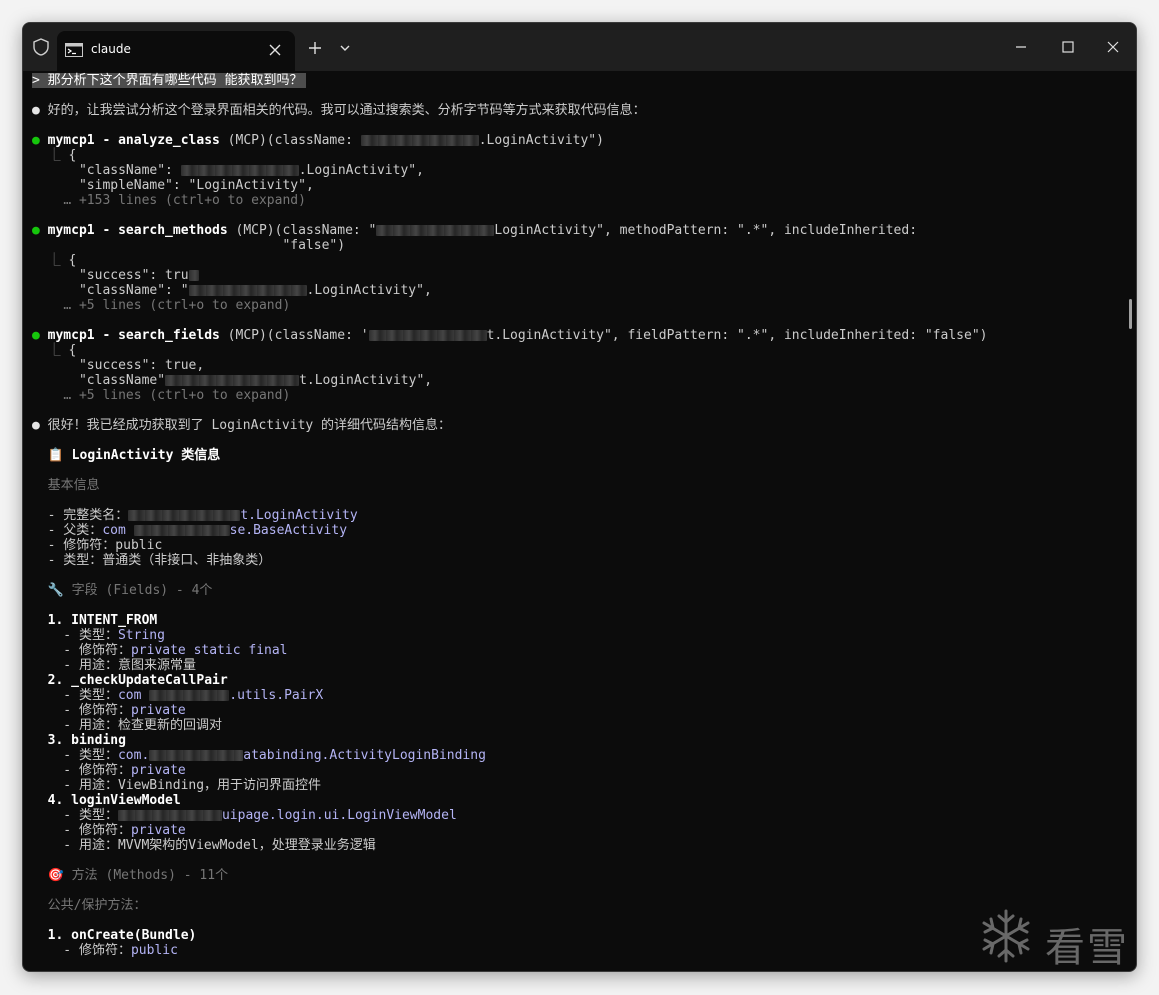  I want to click on tool-output-line: "className": .LoginActivity",, so click(251, 170).